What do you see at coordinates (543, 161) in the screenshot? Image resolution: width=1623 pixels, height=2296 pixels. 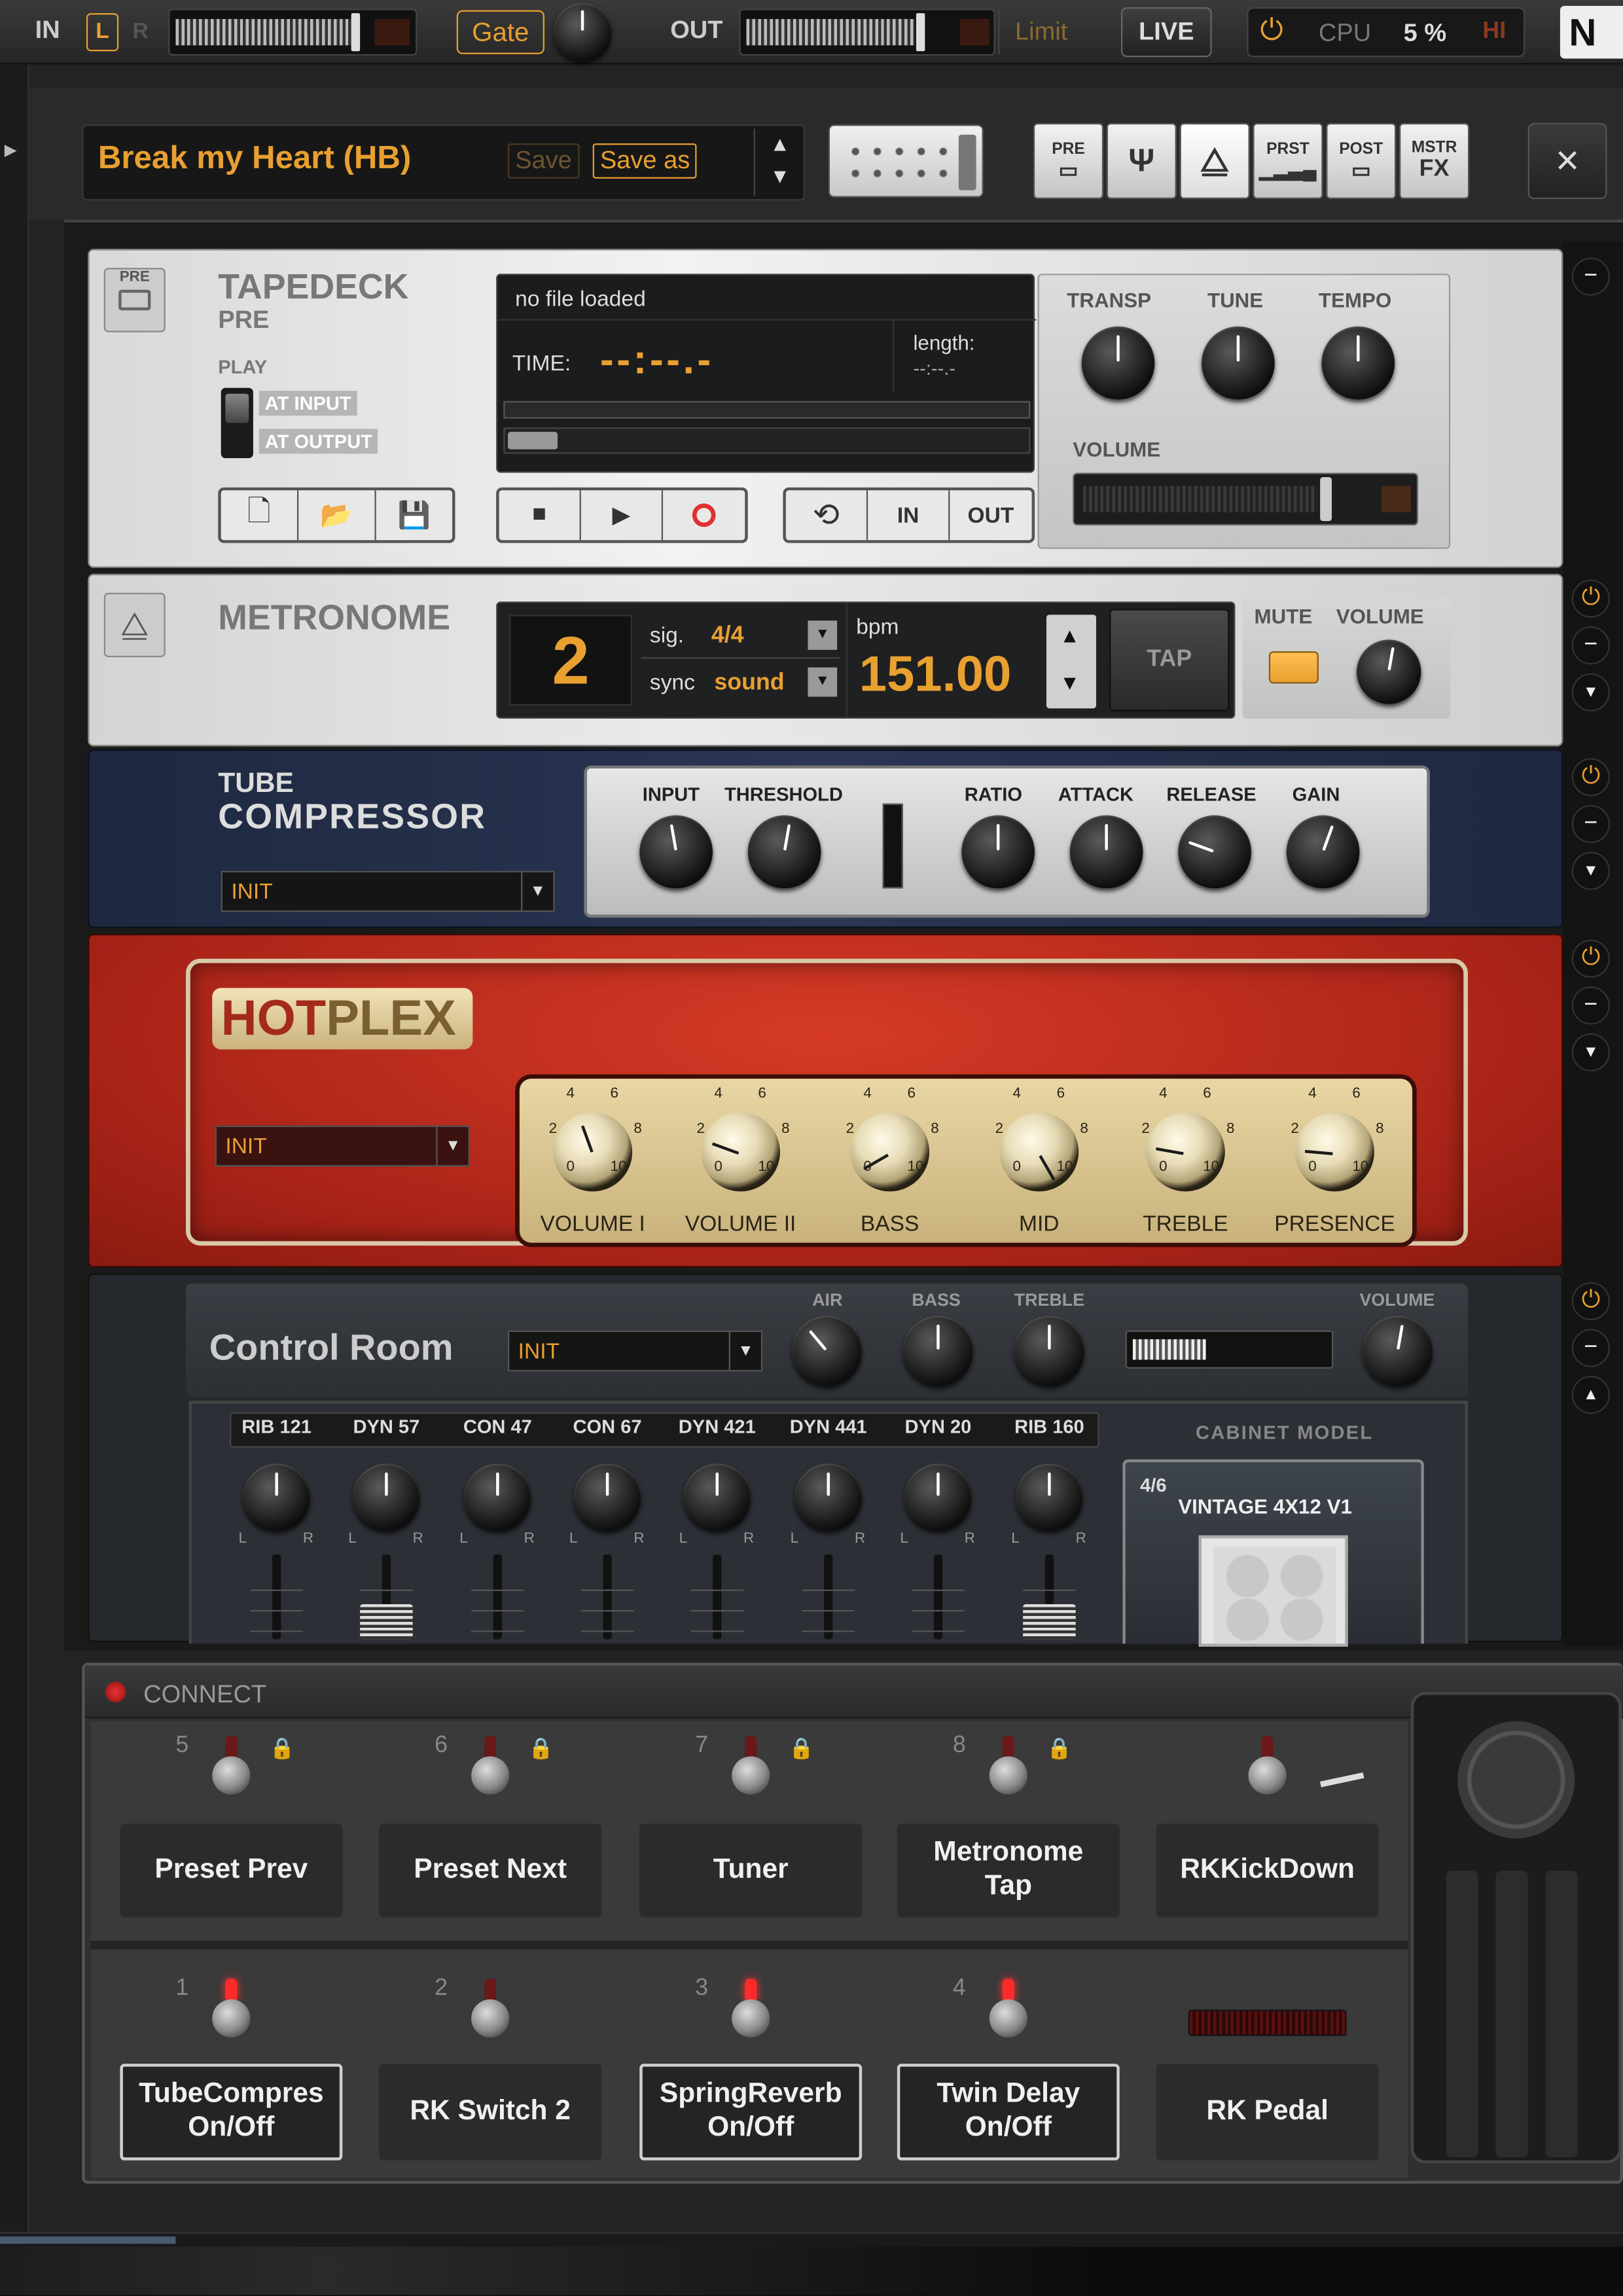 I see `save-button: Save` at bounding box center [543, 161].